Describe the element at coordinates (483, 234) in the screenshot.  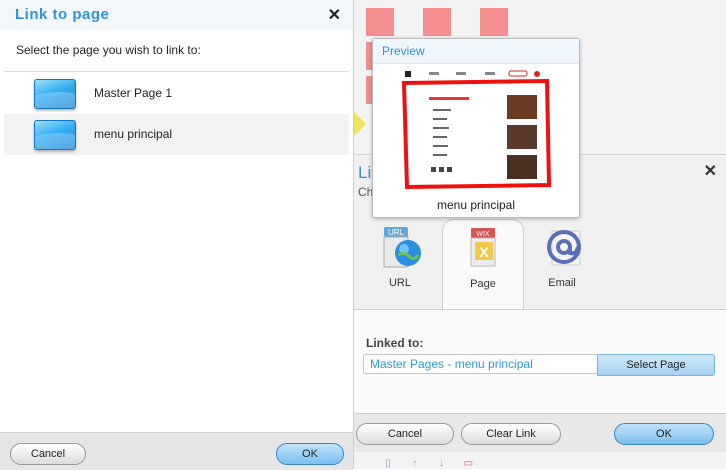
I see `svg-text: WIX` at that location.